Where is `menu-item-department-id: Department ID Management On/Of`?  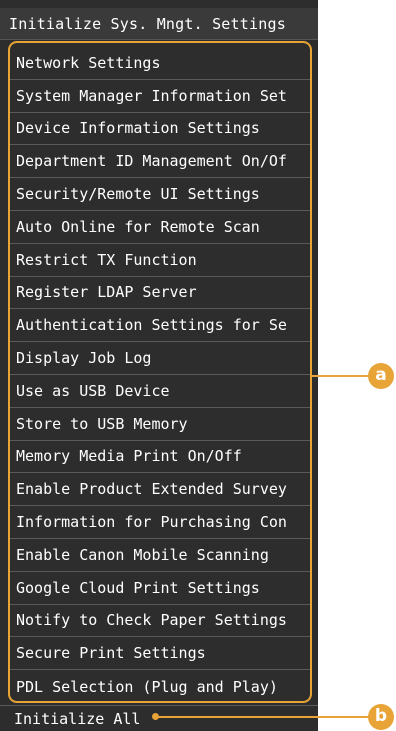
menu-item-department-id: Department ID Management On/Of is located at coordinates (160, 162).